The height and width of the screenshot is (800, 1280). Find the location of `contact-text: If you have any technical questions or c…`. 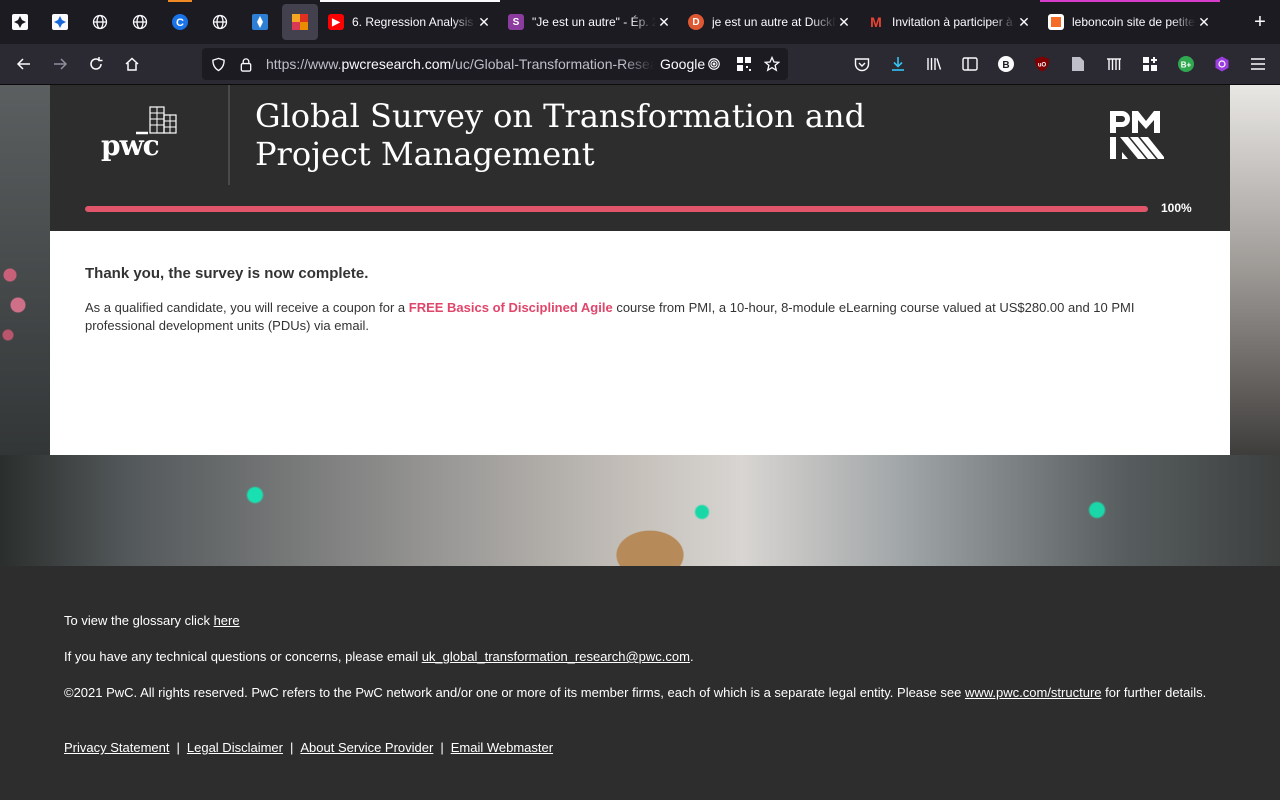

contact-text: If you have any technical questions or c… is located at coordinates (243, 656).